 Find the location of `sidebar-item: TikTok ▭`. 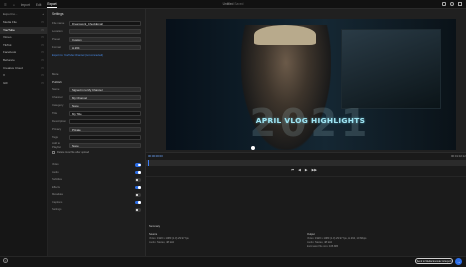

sidebar-item: TikTok ▭ is located at coordinates (23, 46).